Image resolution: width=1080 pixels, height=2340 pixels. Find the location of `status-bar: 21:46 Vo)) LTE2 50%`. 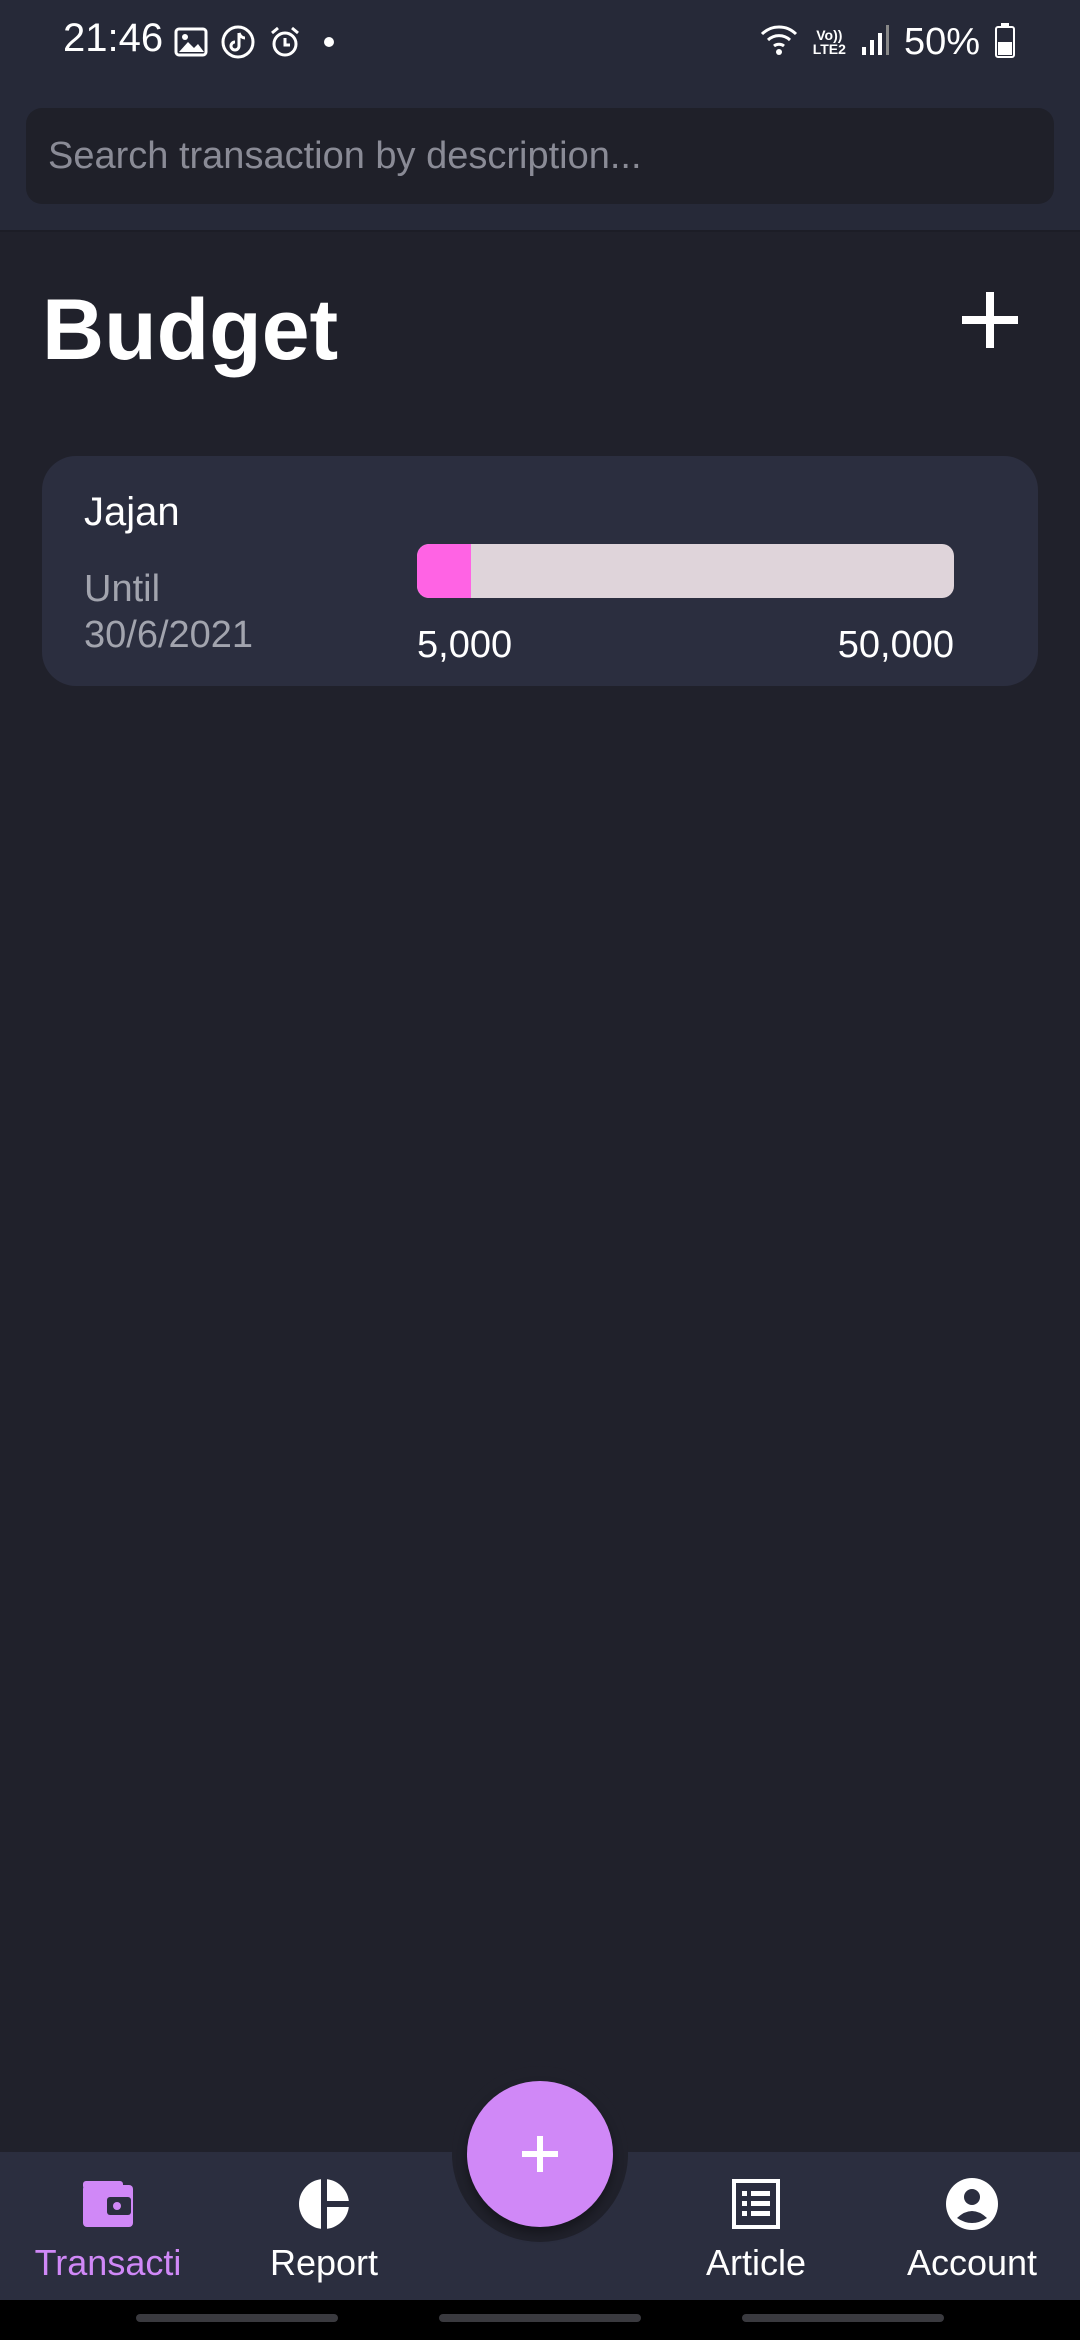

status-bar: 21:46 Vo)) LTE2 50% is located at coordinates (540, 42).